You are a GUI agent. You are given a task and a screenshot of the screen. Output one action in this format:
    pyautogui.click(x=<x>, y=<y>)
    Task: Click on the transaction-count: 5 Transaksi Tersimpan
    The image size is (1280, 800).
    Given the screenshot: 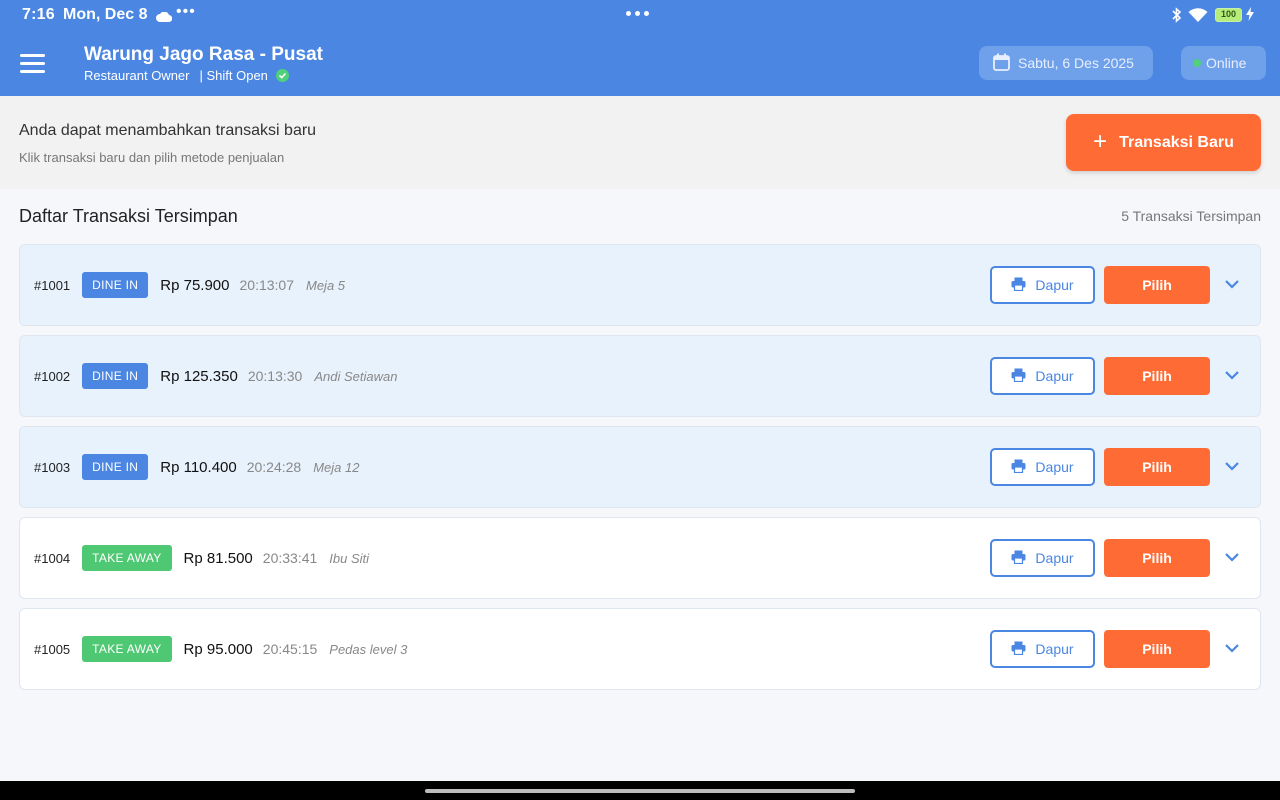 What is the action you would take?
    pyautogui.click(x=1191, y=216)
    